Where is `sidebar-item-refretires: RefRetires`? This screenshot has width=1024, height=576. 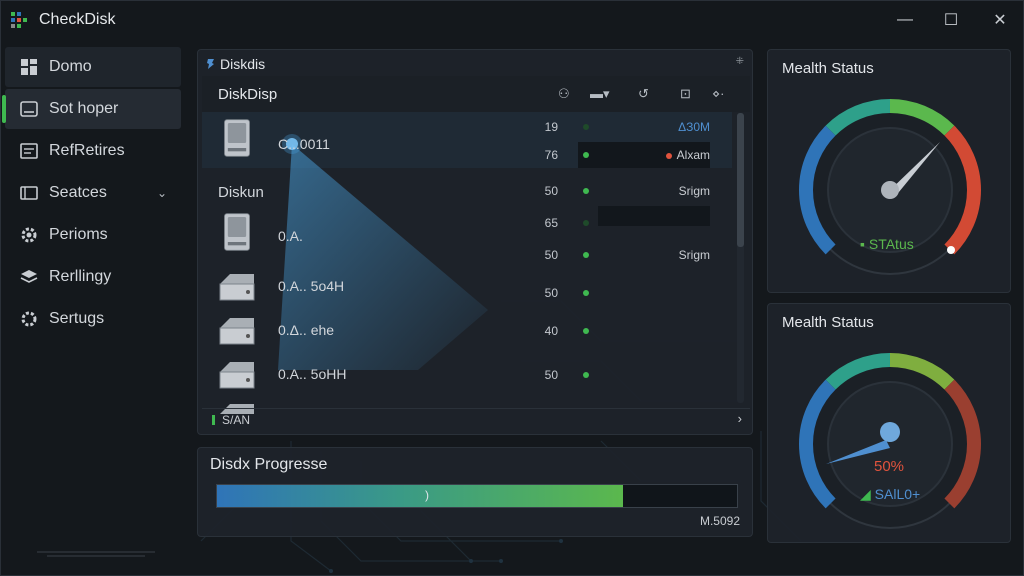
sidebar-item-refretires: RefRetires is located at coordinates (93, 151).